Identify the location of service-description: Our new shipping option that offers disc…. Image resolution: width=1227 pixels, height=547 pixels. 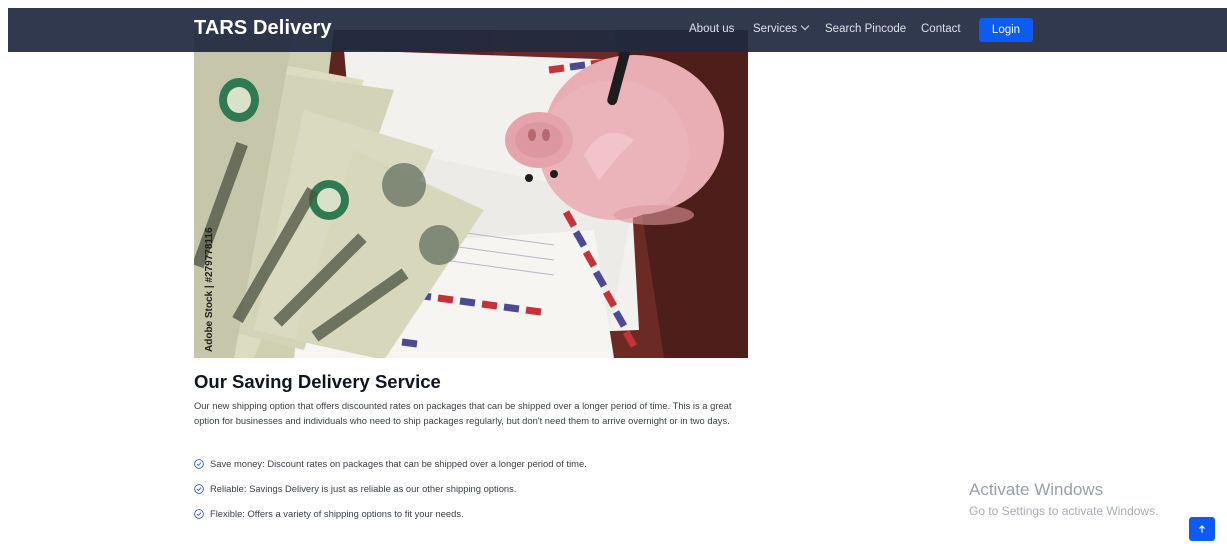
(463, 413).